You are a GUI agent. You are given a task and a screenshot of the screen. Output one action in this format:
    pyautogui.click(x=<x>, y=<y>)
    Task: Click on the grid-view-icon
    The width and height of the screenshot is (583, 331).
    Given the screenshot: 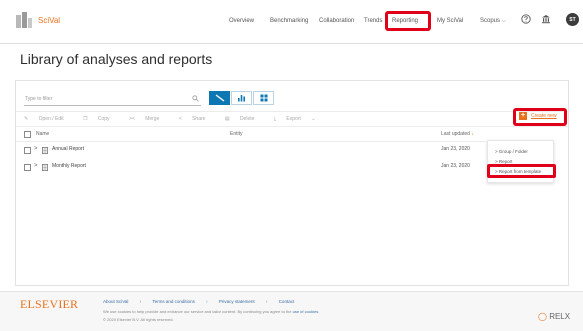 What is the action you would take?
    pyautogui.click(x=263, y=98)
    